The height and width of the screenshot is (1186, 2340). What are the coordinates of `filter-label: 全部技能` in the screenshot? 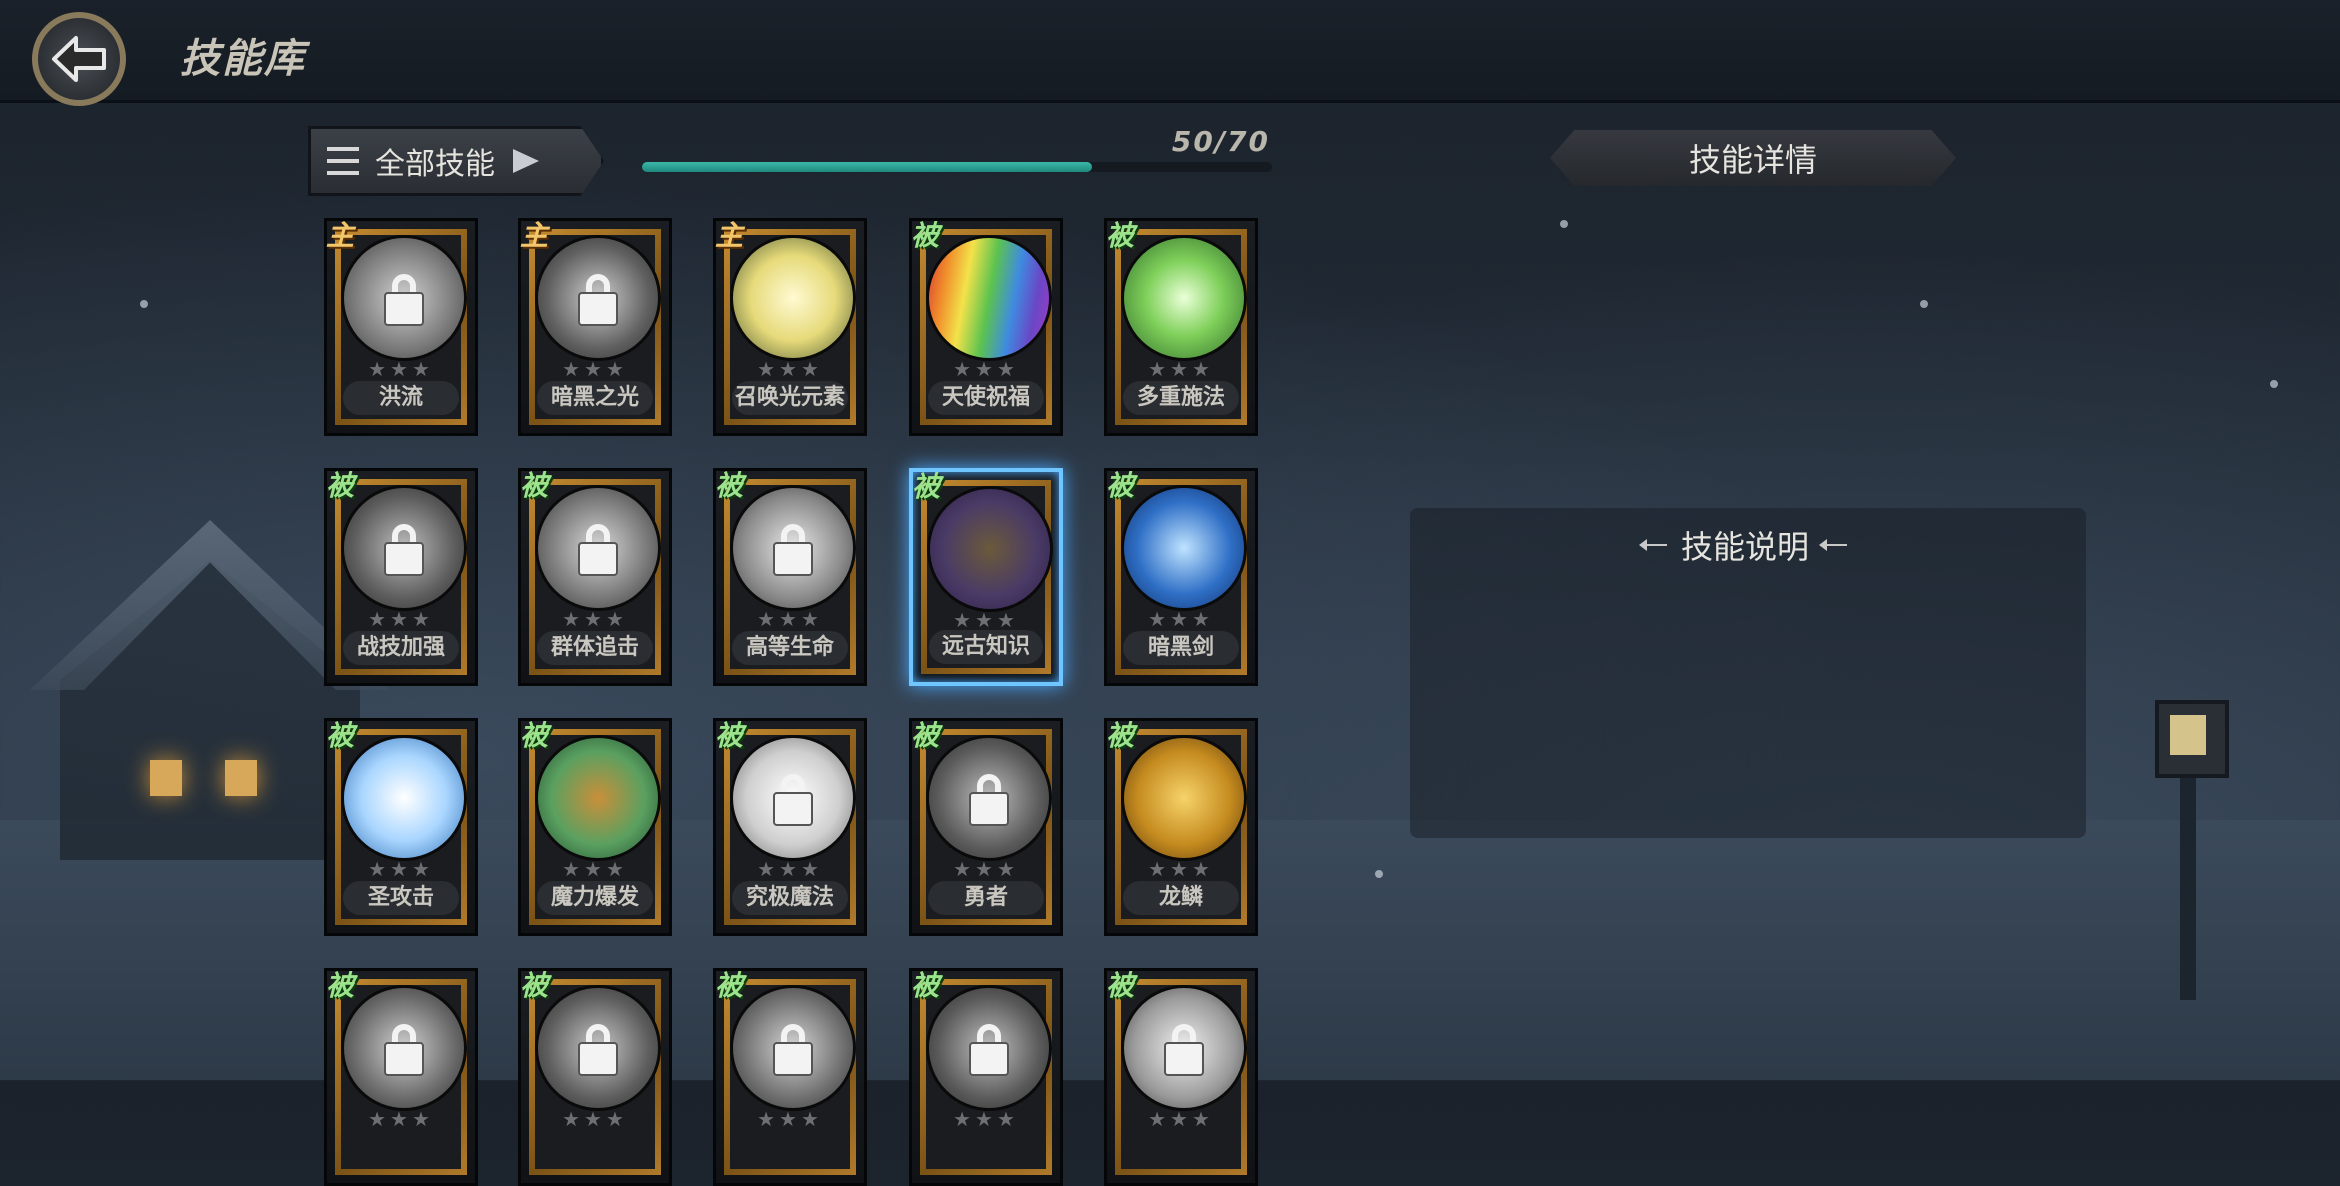 It's located at (435, 164).